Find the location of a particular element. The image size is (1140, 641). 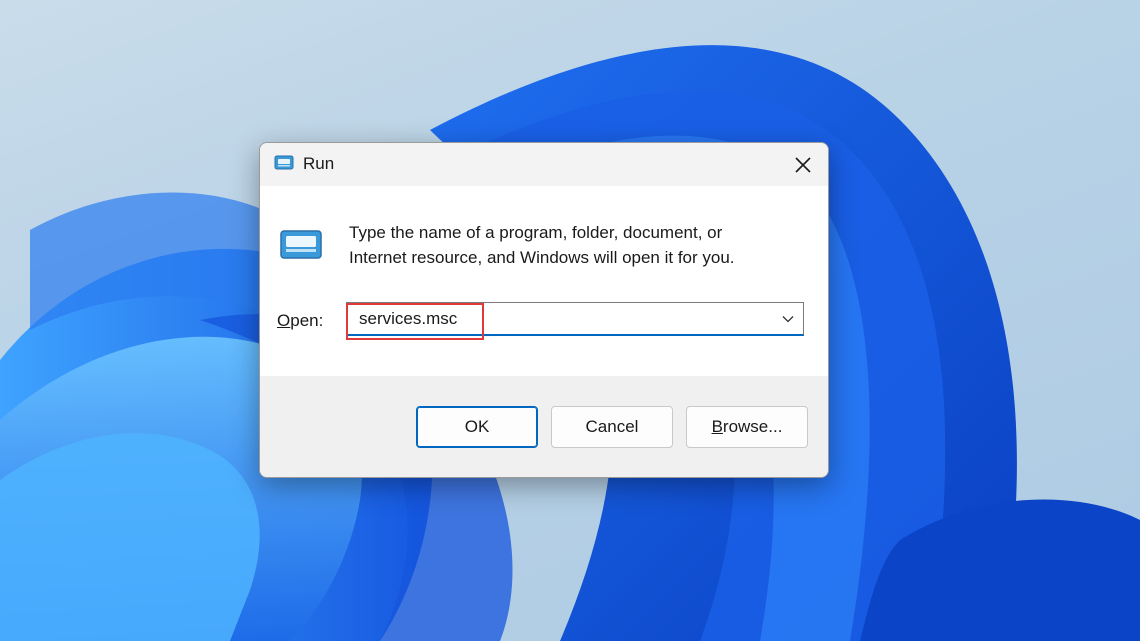

browse-accesskey: B is located at coordinates (717, 426).